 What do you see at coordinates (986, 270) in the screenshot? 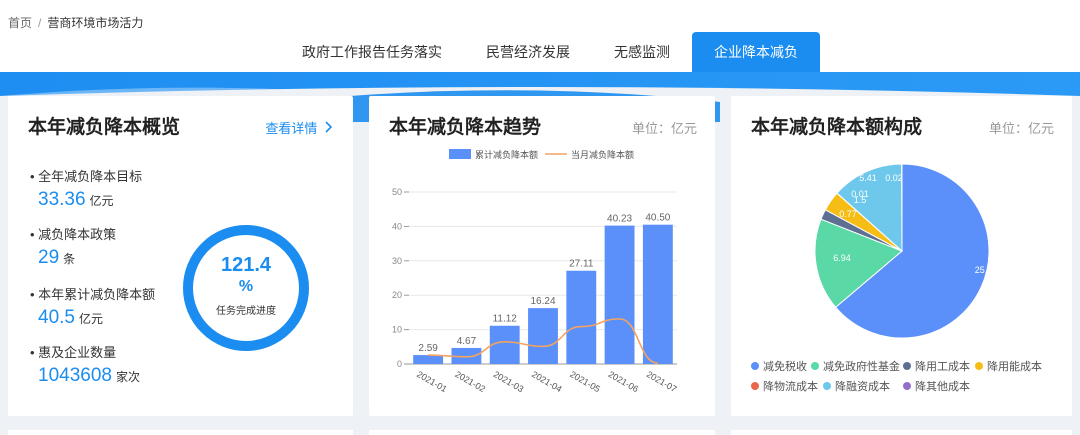
I see `pie-slice-label: 25.83` at bounding box center [986, 270].